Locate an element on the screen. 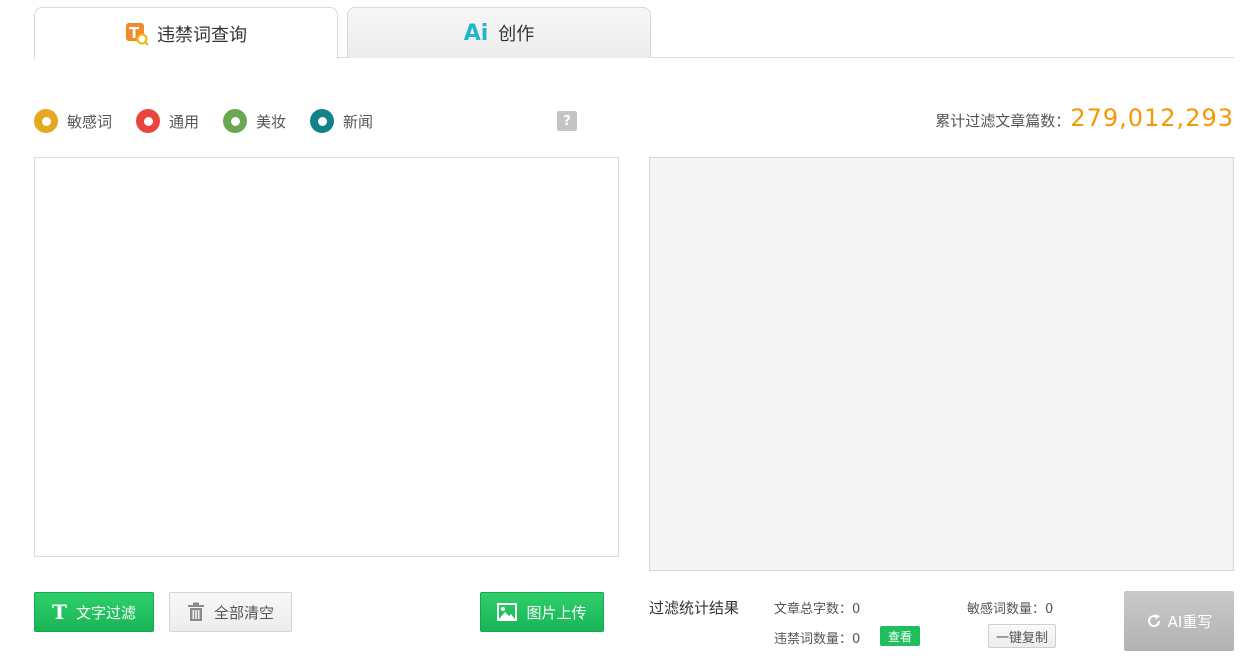 The width and height of the screenshot is (1248, 672). image-icon is located at coordinates (507, 612).